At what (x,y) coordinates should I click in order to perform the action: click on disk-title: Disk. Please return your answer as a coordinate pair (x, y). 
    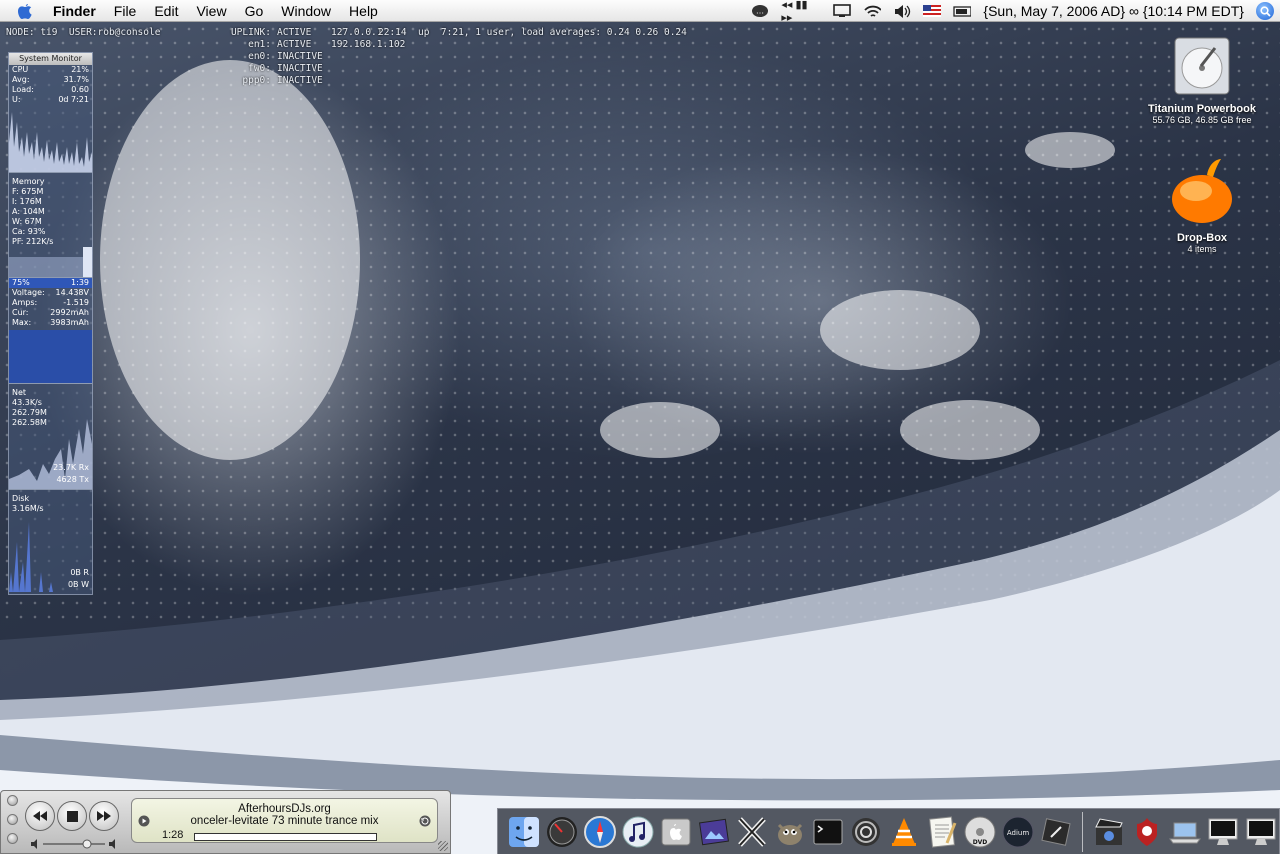
    Looking at the image, I should click on (21, 498).